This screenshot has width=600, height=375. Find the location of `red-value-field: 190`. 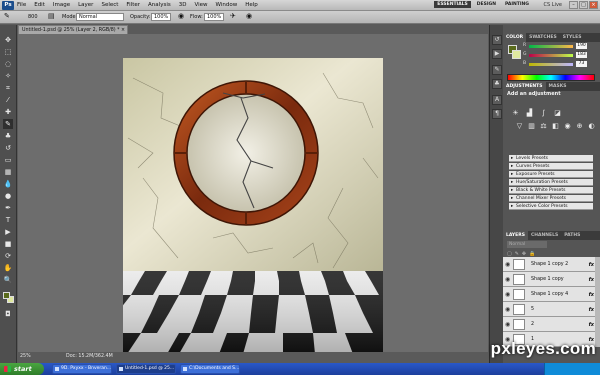

red-value-field: 190 is located at coordinates (581, 46).